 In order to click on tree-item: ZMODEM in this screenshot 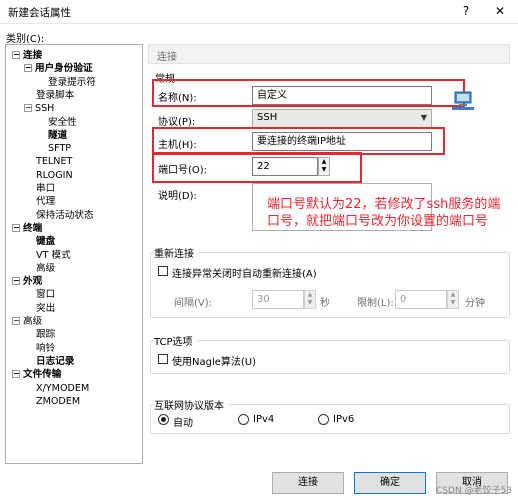, I will do `click(58, 401)`.